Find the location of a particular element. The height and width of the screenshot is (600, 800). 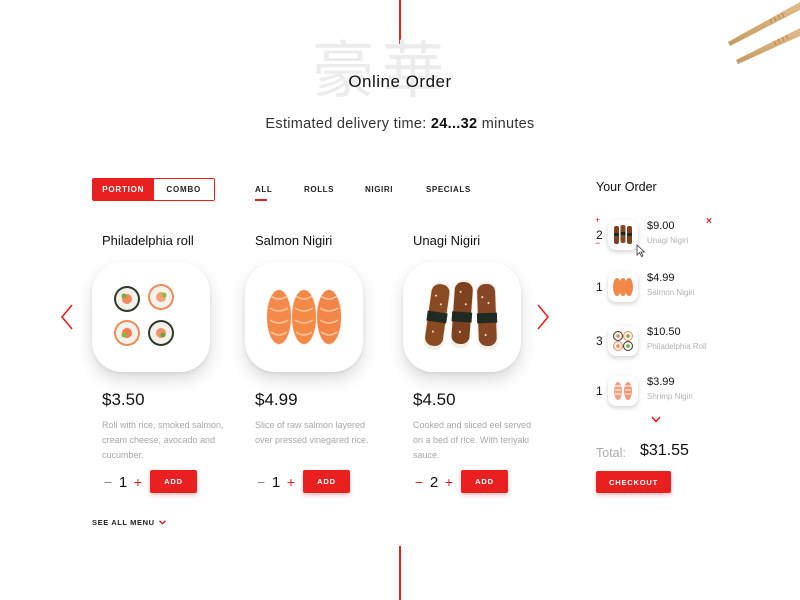

salmon-nigiri-plate-icon is located at coordinates (304, 317).